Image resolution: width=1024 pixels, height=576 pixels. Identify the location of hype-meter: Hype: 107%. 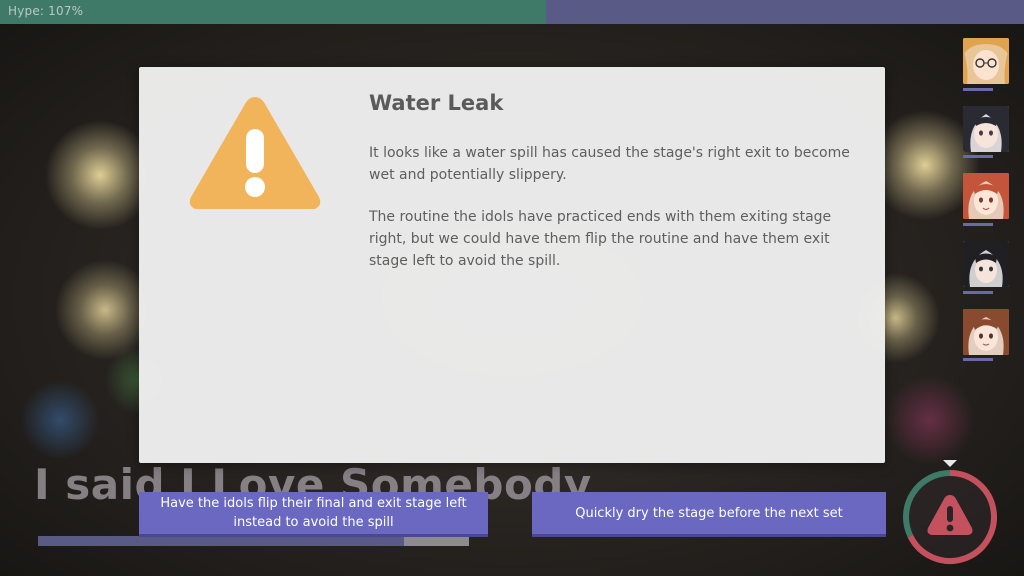
(512, 12).